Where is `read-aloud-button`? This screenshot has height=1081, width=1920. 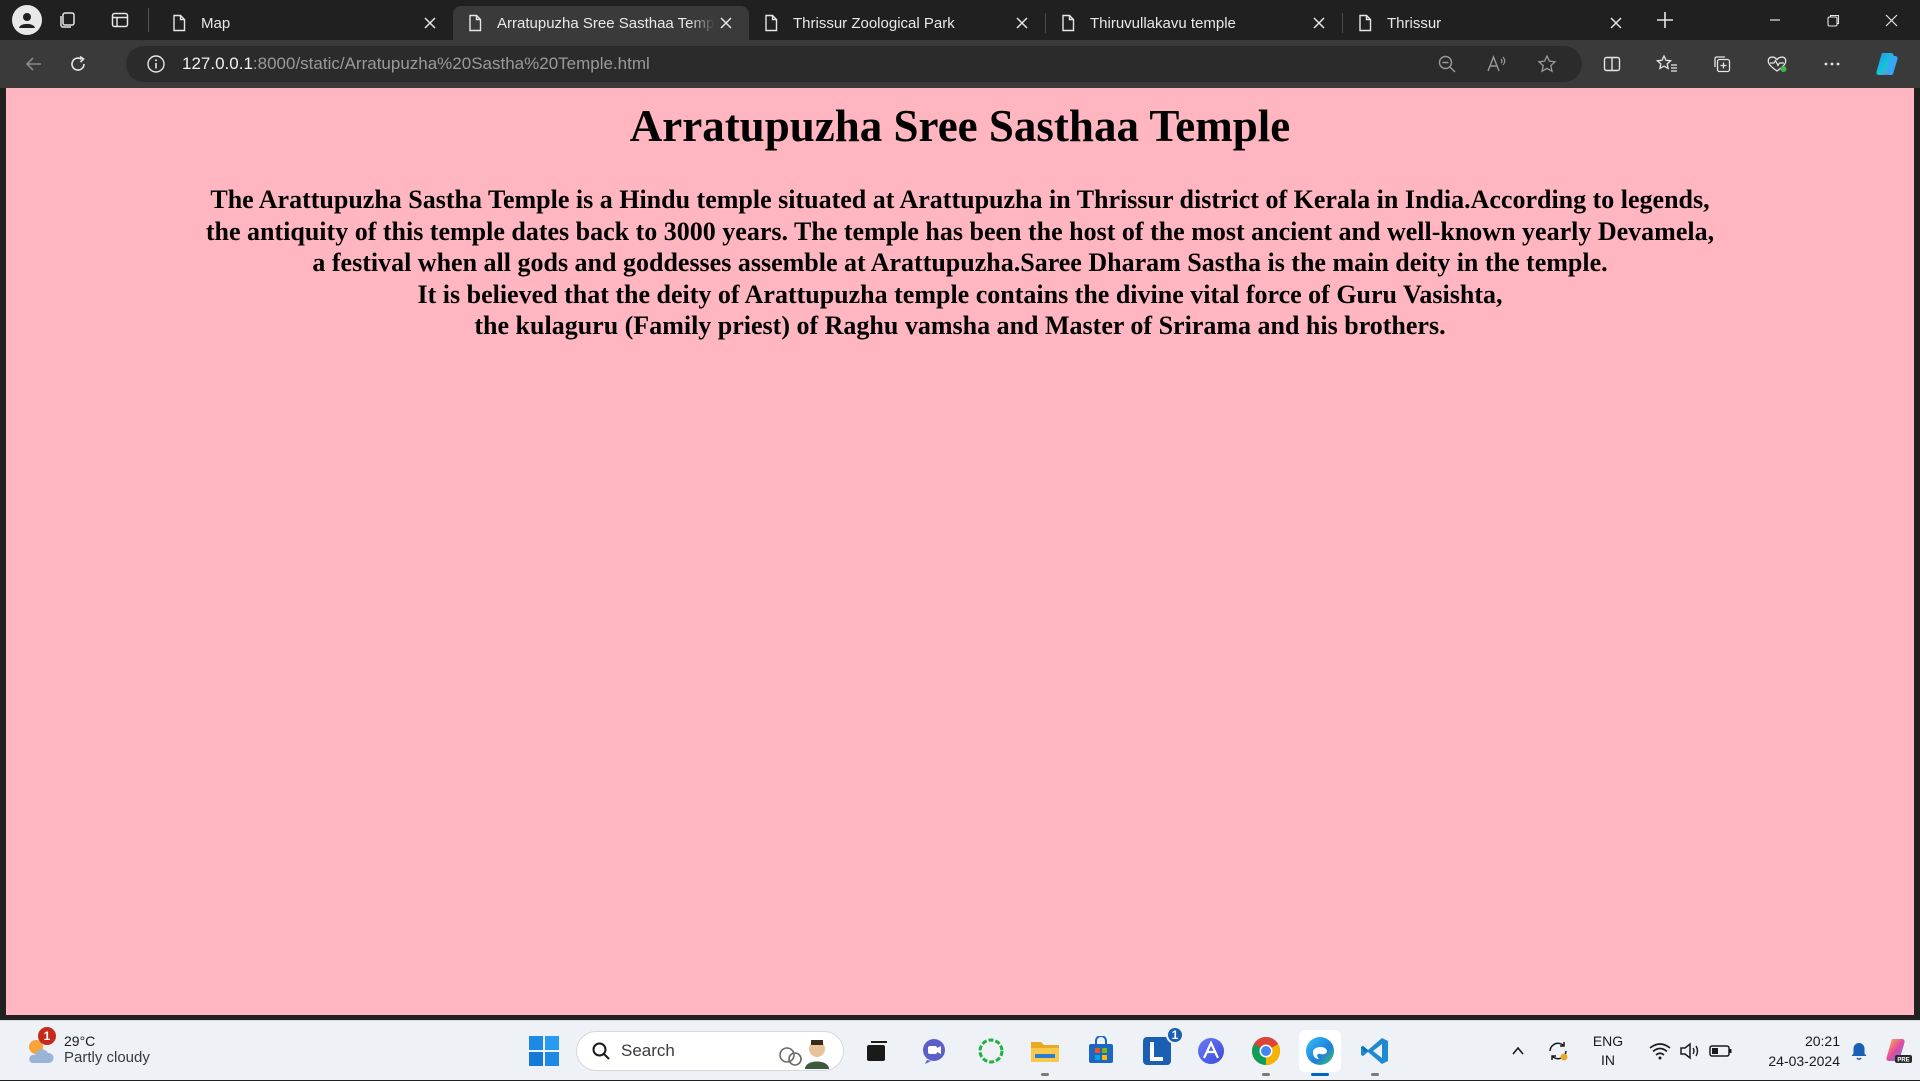 read-aloud-button is located at coordinates (1497, 64).